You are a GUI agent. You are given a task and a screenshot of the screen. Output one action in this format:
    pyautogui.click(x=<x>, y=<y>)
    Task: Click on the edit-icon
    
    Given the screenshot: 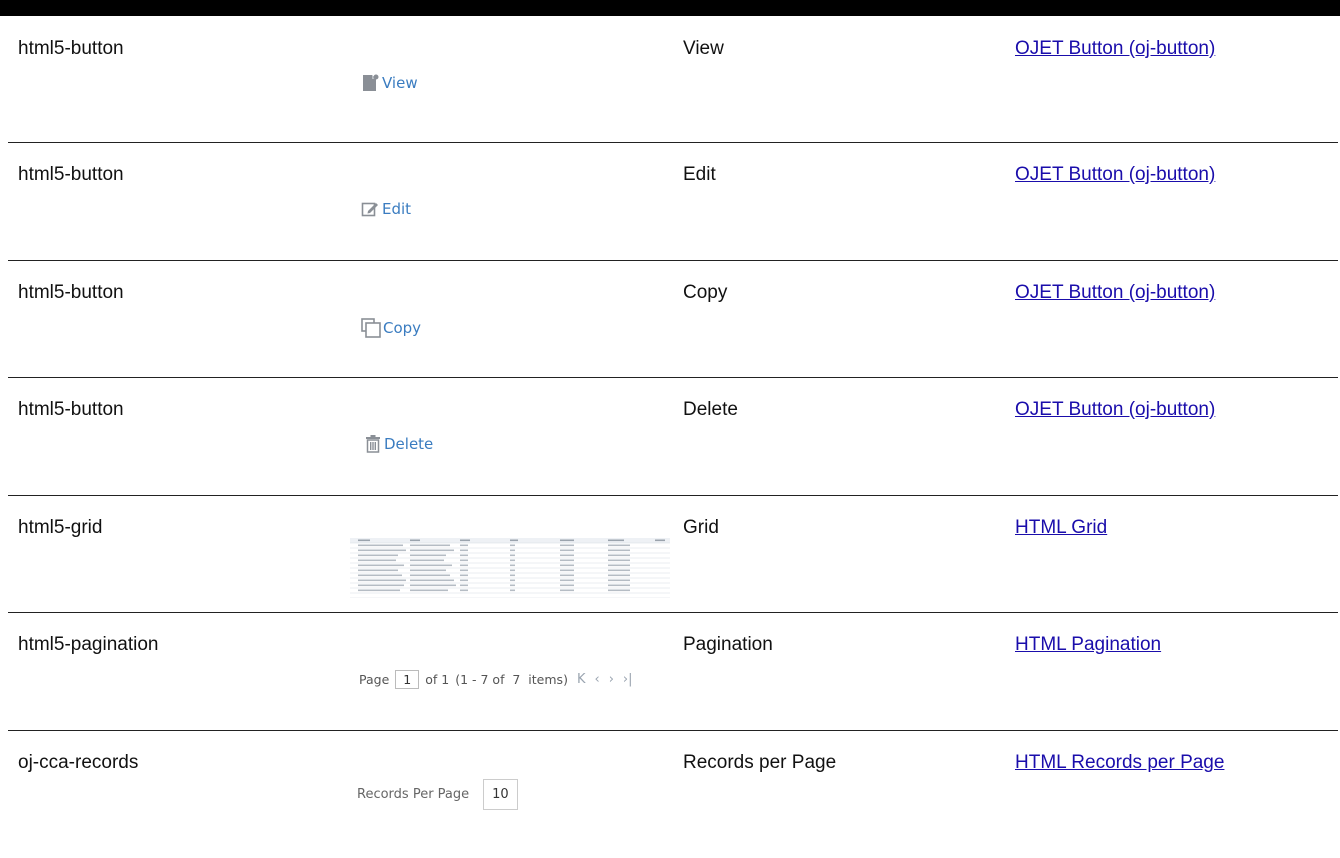 What is the action you would take?
    pyautogui.click(x=370, y=209)
    